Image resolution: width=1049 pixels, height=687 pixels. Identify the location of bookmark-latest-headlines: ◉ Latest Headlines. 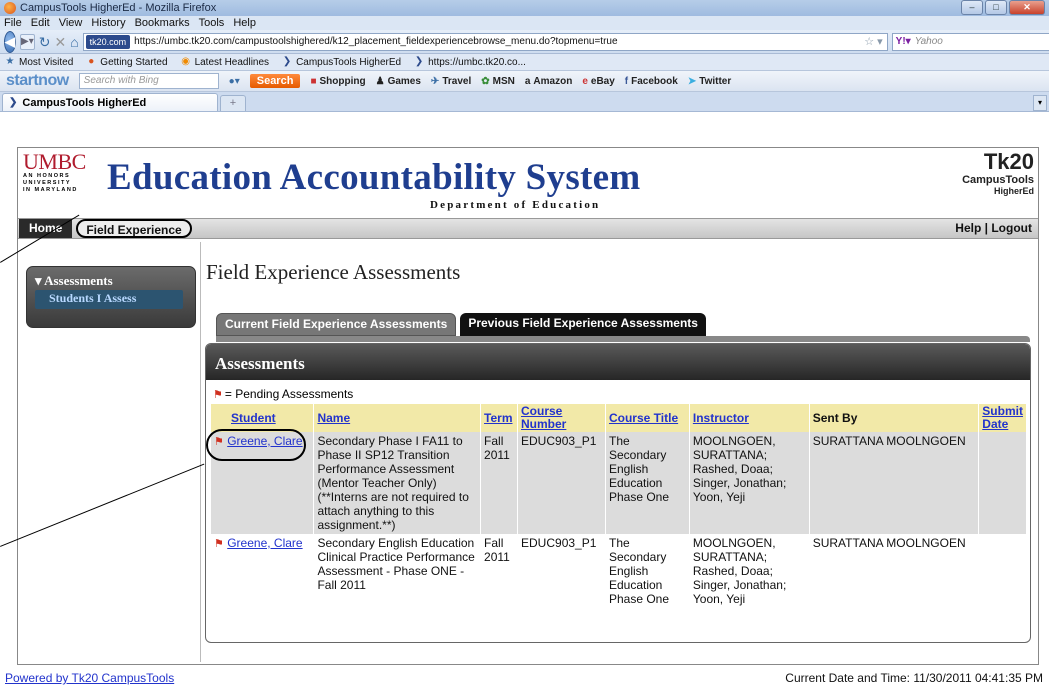
(224, 62).